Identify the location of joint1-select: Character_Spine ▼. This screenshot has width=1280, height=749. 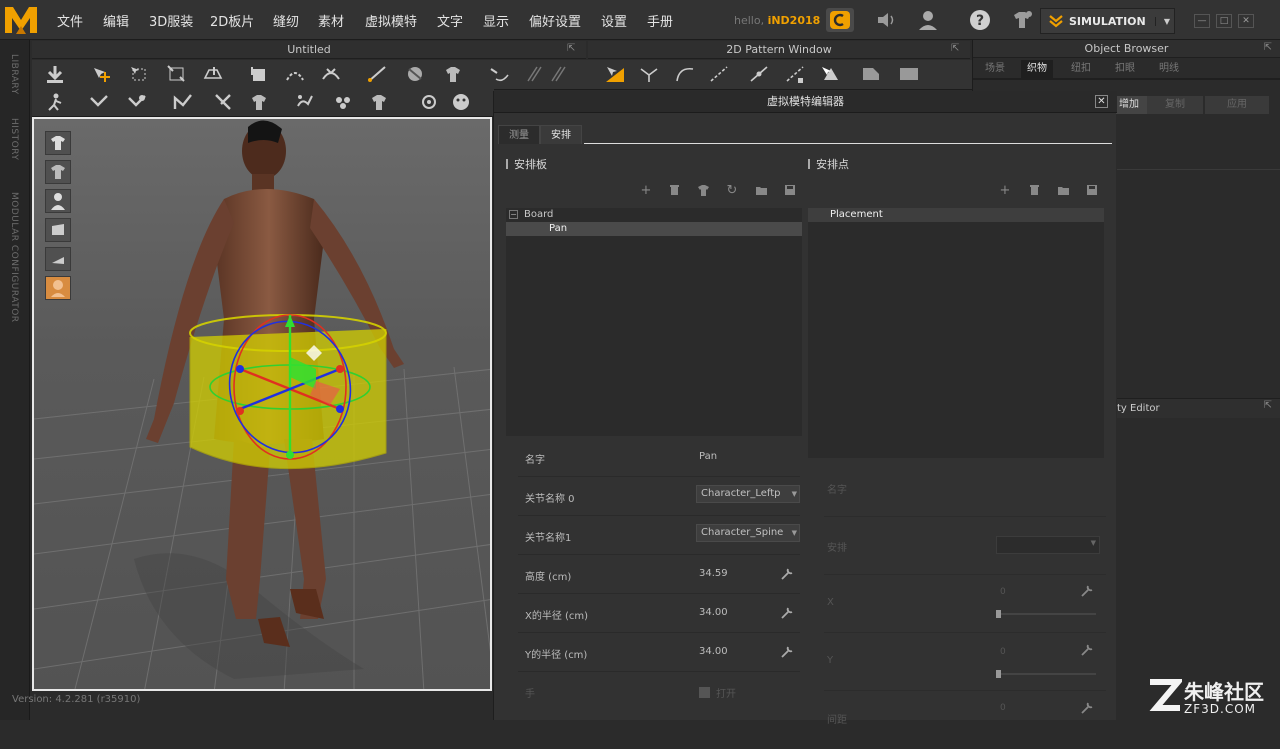
(748, 533).